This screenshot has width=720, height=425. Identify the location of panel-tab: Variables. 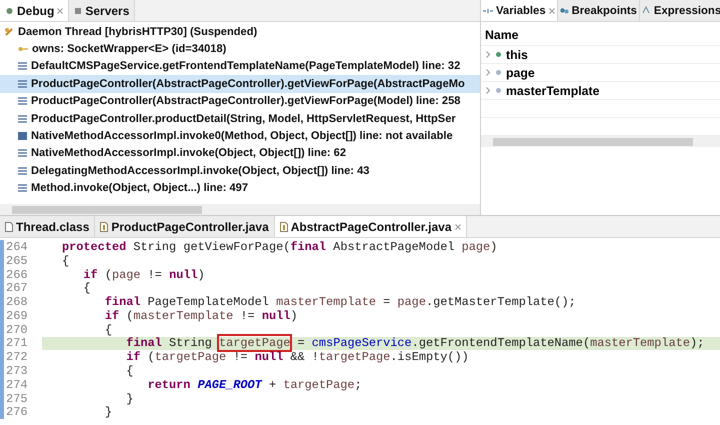
(519, 10).